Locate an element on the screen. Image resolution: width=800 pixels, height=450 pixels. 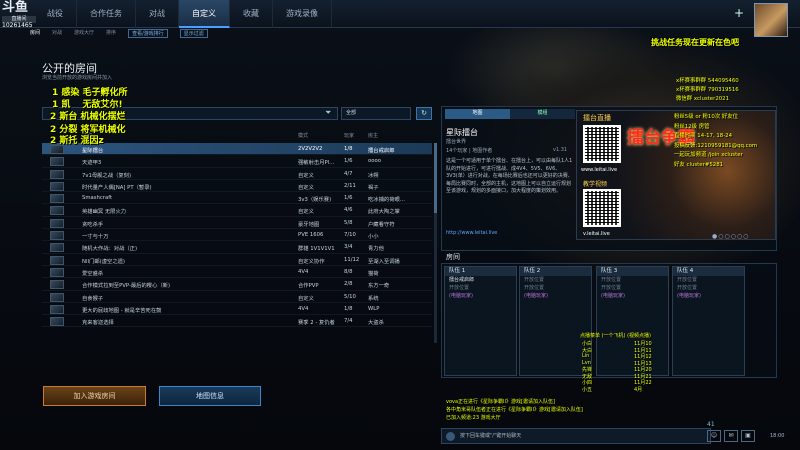
table-row: 爱空盛杀 4V4 8/8 猫荷 is located at coordinates (237, 272).